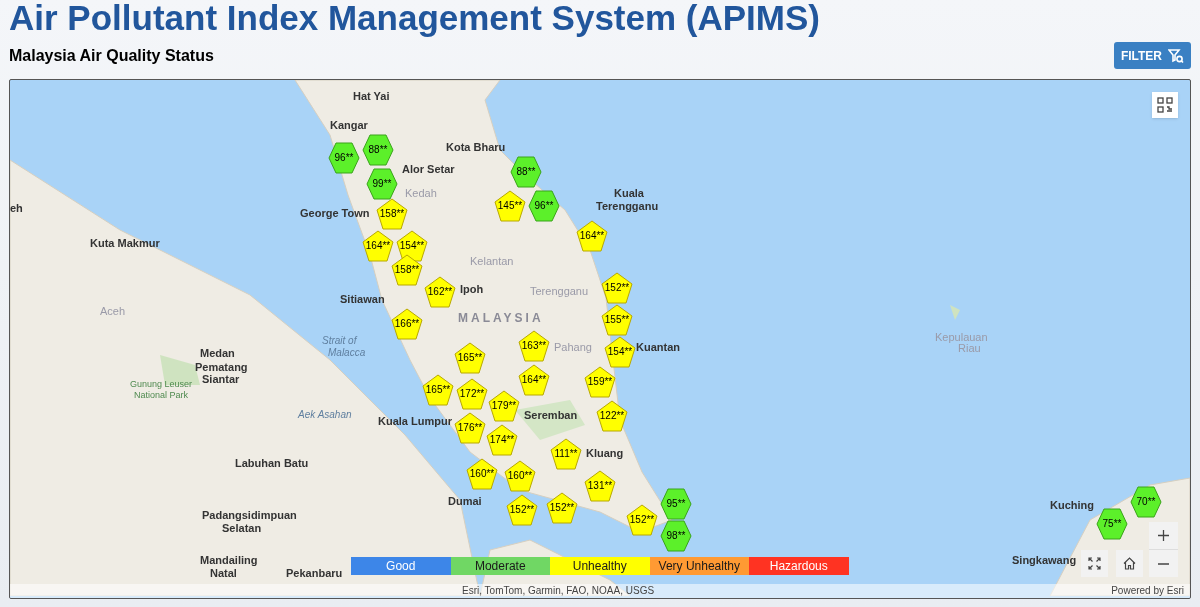  Describe the element at coordinates (500, 566) in the screenshot. I see `legend-item: Moderate` at that location.